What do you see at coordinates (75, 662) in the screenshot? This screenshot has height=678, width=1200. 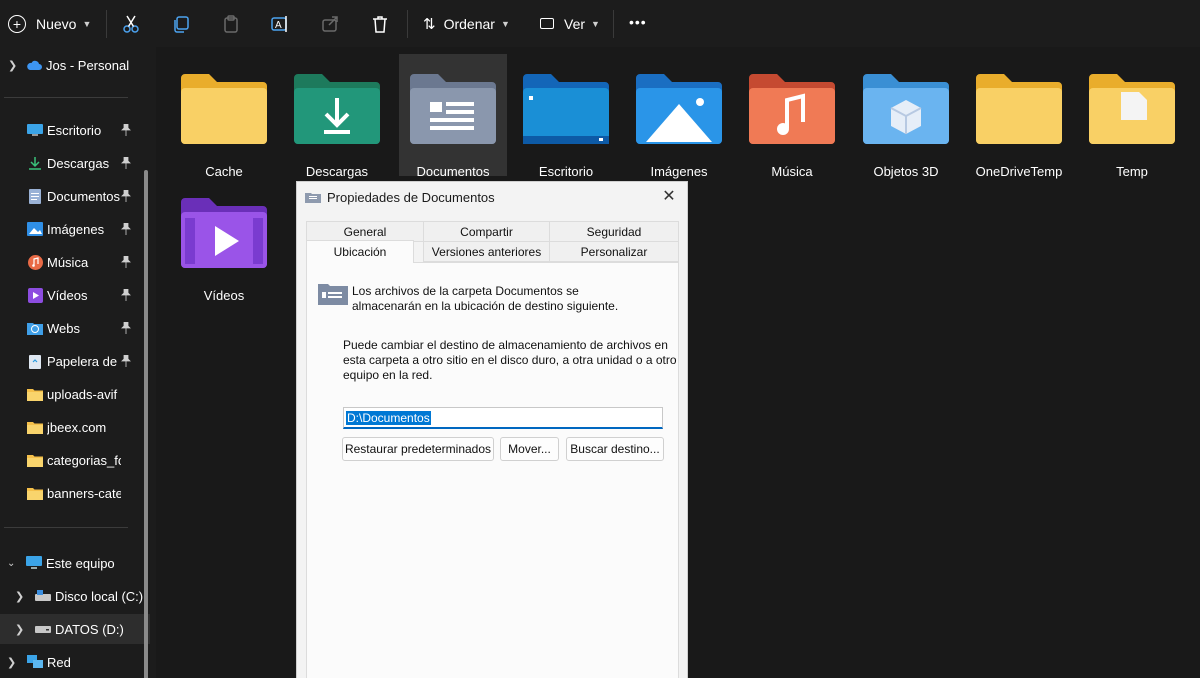 I see `sidebar-item-network: ❯ Red` at bounding box center [75, 662].